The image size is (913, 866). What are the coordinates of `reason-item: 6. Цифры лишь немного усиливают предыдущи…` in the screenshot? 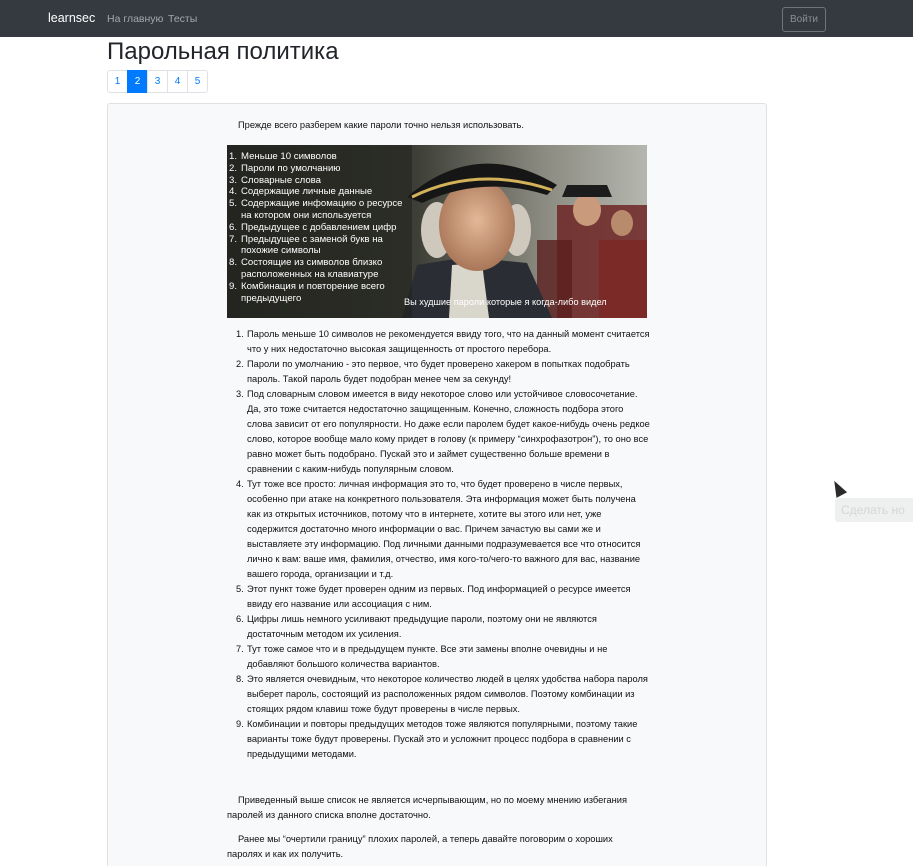 It's located at (416, 626).